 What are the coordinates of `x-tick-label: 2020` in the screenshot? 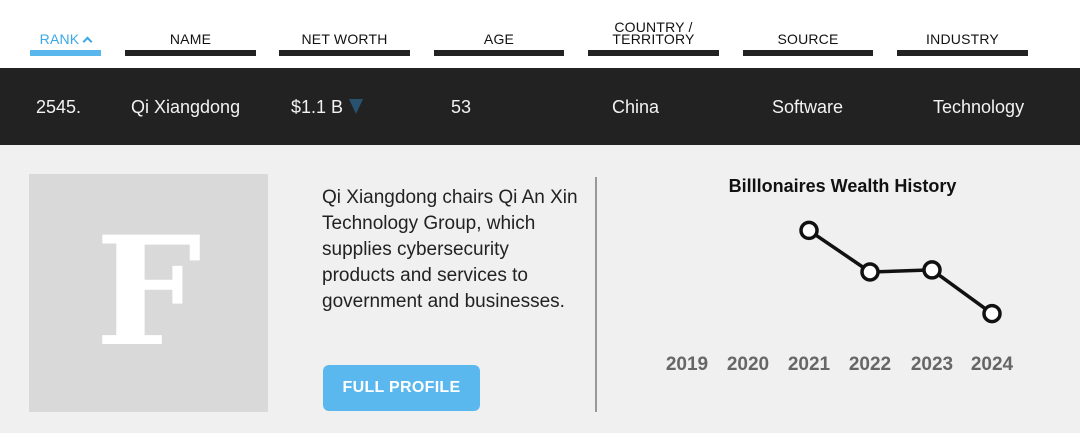 It's located at (748, 364).